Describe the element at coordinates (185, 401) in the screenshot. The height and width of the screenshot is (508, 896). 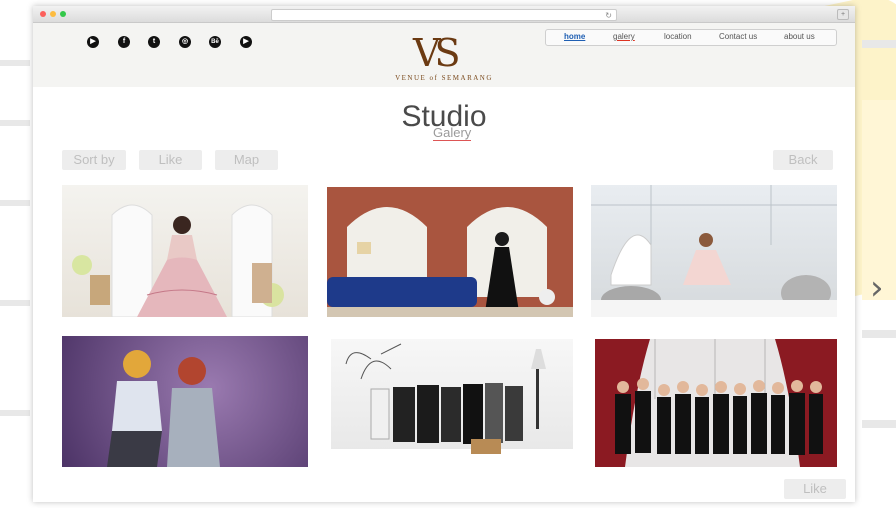
I see `two-women-purple-photo` at that location.